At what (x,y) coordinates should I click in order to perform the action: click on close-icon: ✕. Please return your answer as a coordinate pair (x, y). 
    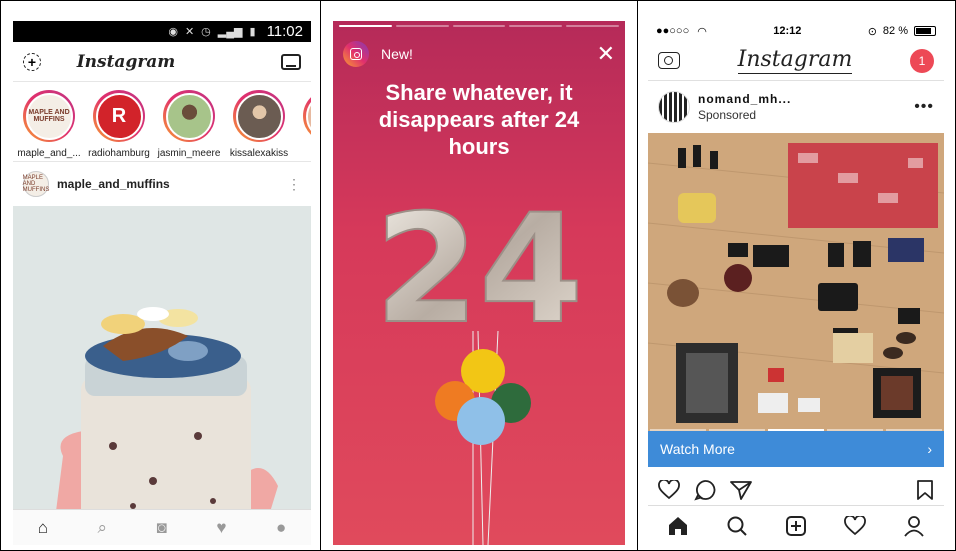
    Looking at the image, I should click on (606, 54).